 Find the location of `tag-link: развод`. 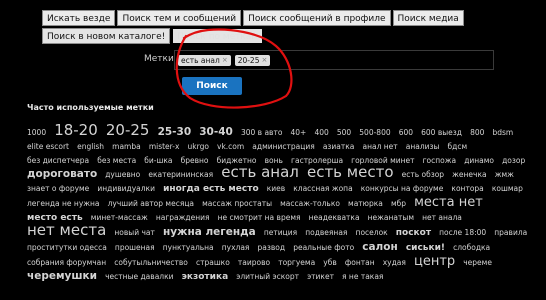

tag-link: развод is located at coordinates (272, 247).